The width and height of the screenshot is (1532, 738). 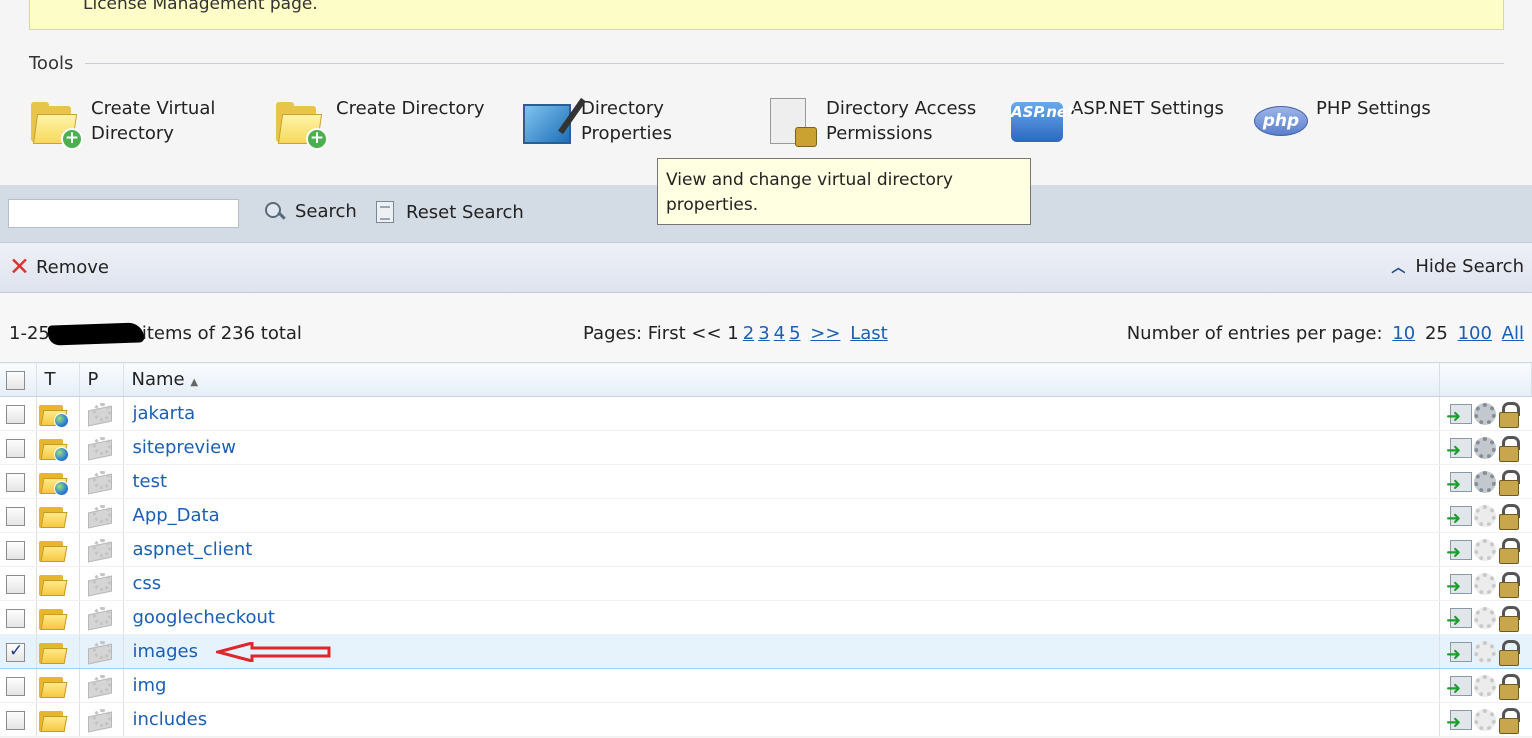 I want to click on folder-add-icon: +, so click(x=56, y=123).